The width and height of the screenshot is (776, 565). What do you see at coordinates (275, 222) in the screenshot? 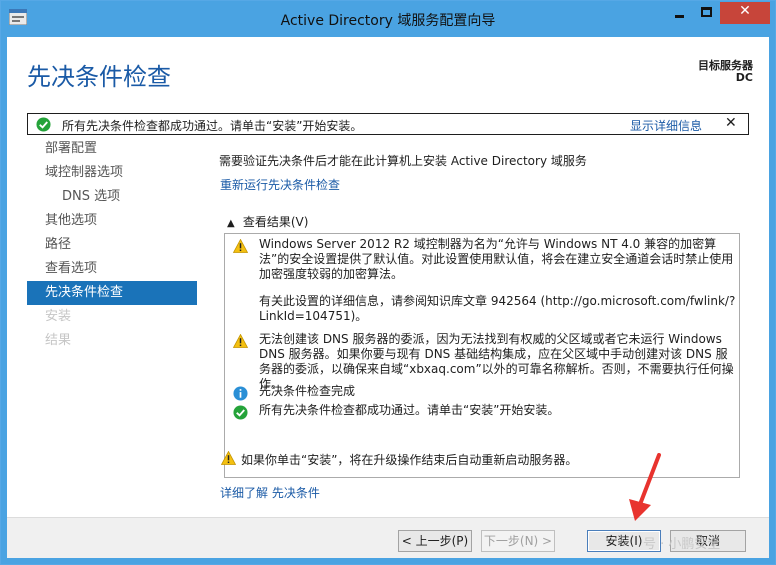
I see `view-results-label: 查看结果(V)` at bounding box center [275, 222].